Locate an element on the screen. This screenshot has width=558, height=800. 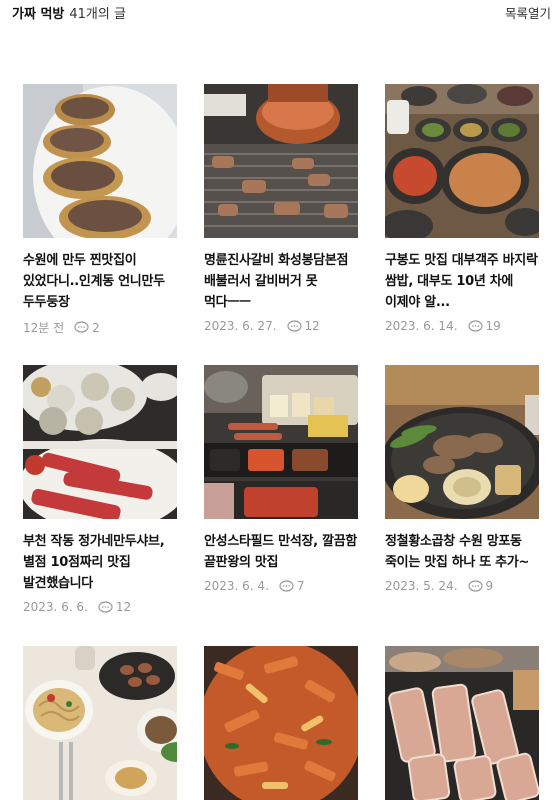
comment-count: 7 is located at coordinates (292, 586).